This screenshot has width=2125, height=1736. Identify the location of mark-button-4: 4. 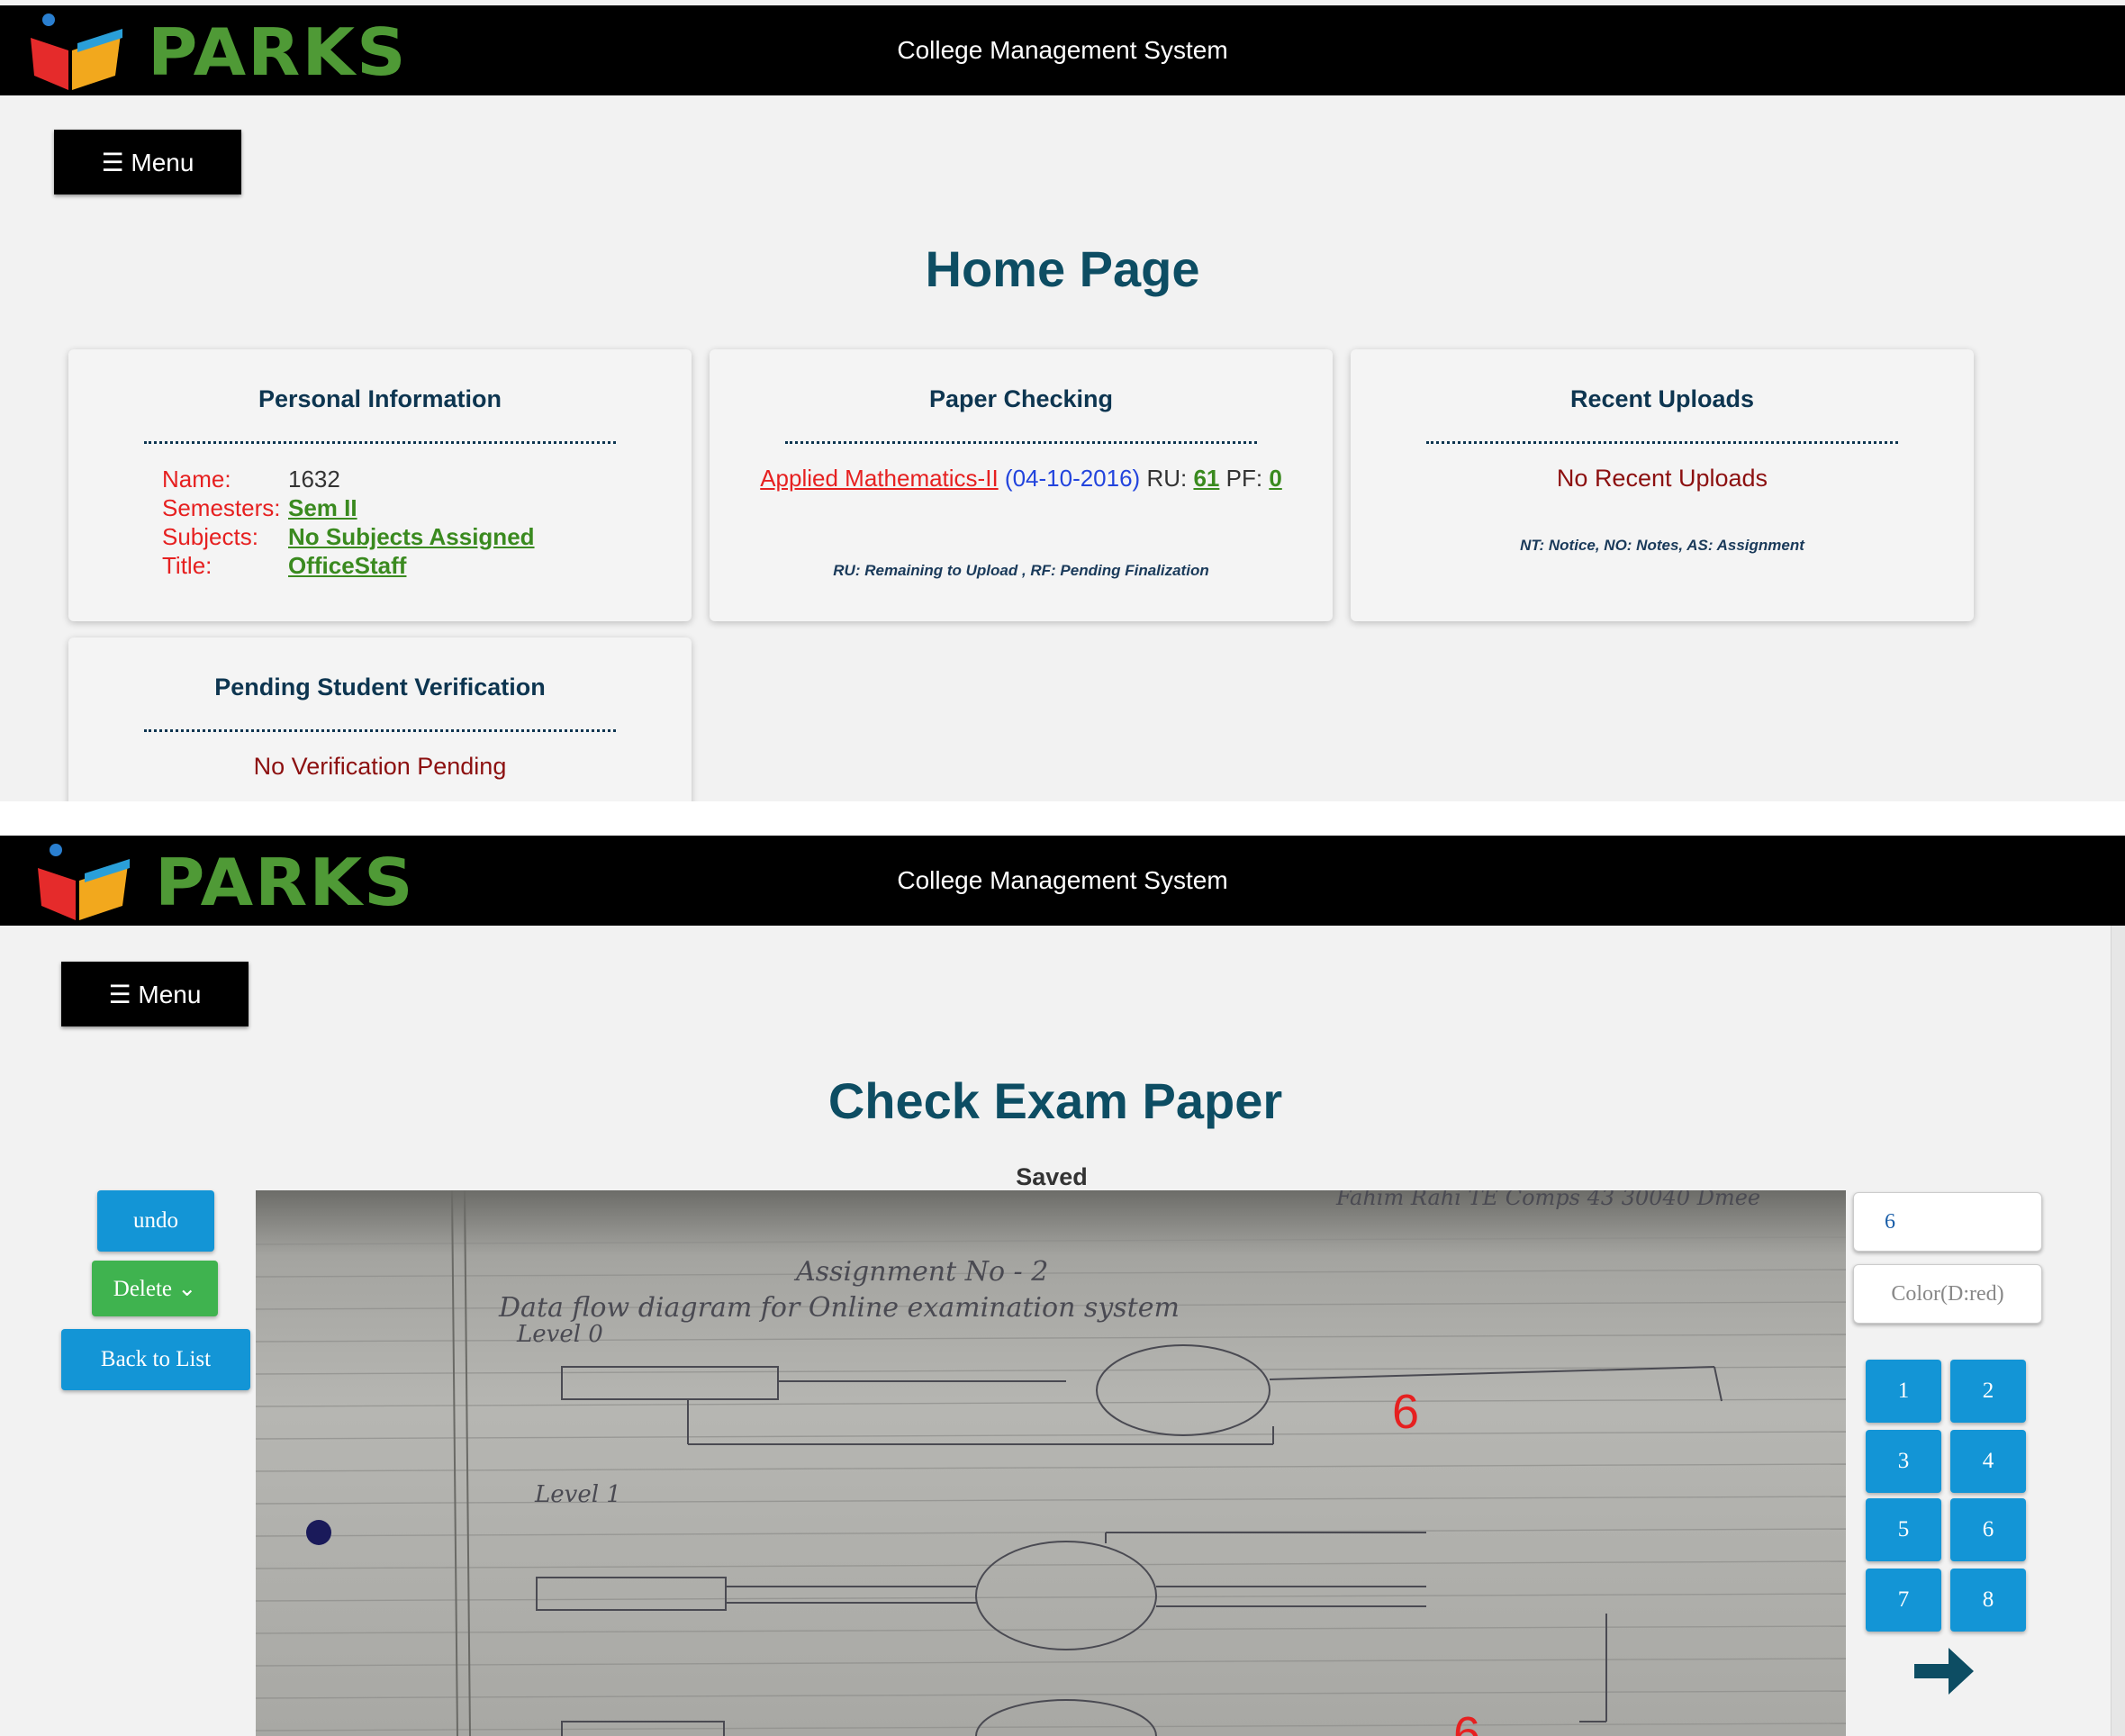
(1988, 1461).